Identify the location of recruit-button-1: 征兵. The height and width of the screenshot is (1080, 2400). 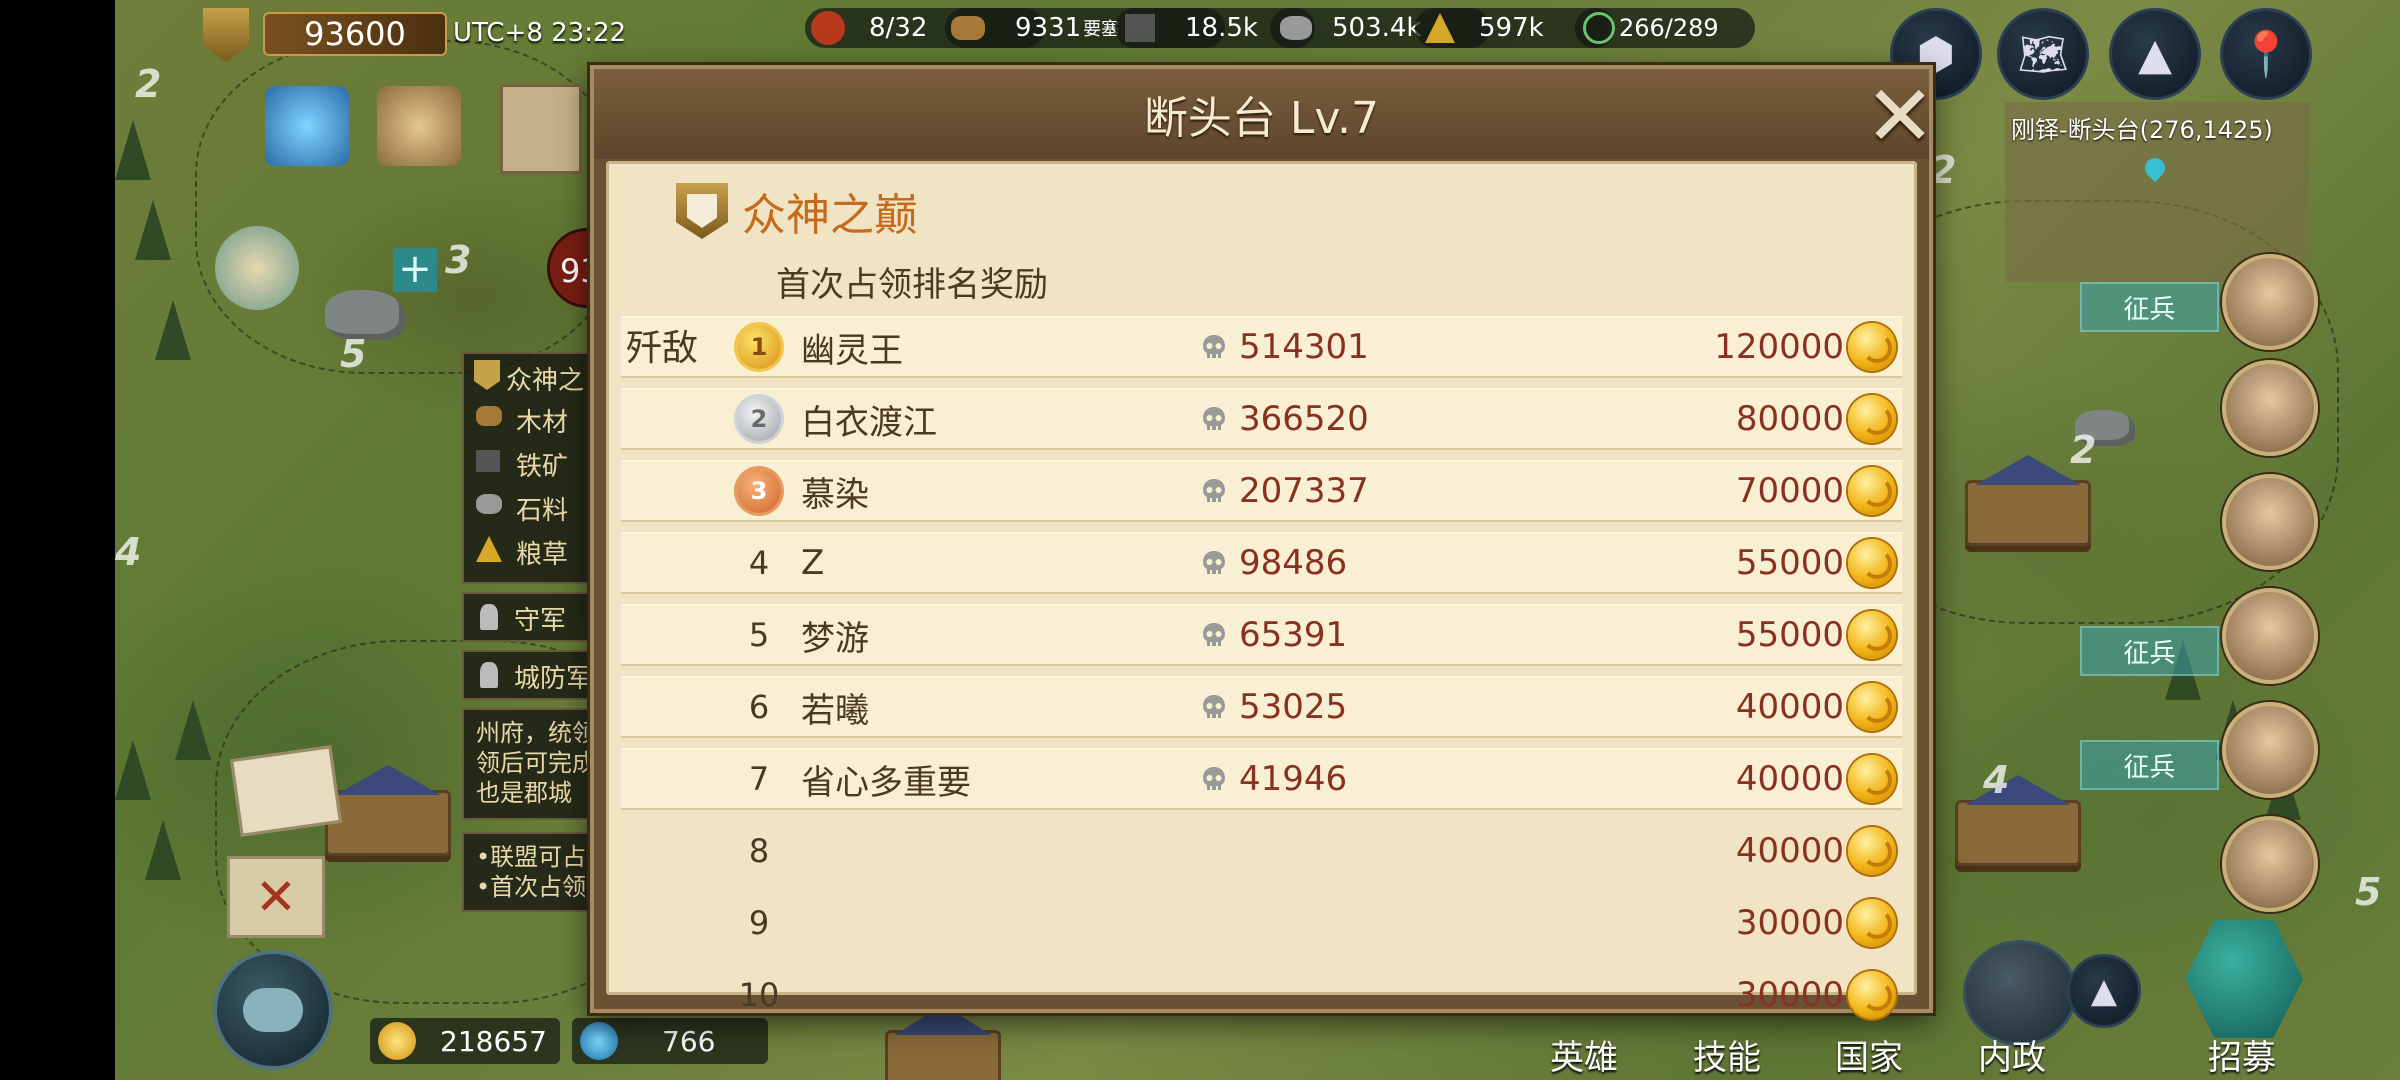
(2149, 307).